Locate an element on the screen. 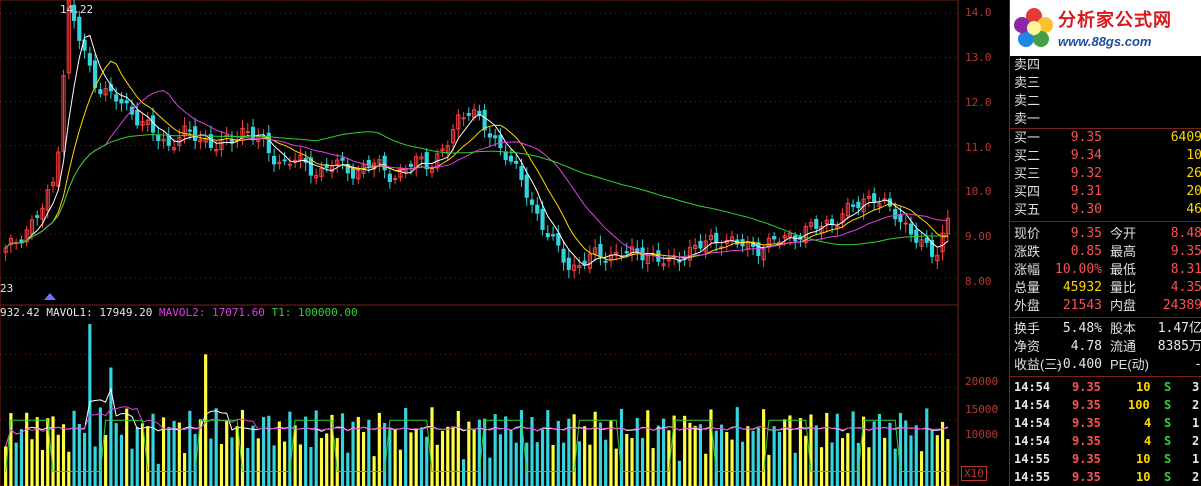  quote-value: 0.85 is located at coordinates (1086, 251).